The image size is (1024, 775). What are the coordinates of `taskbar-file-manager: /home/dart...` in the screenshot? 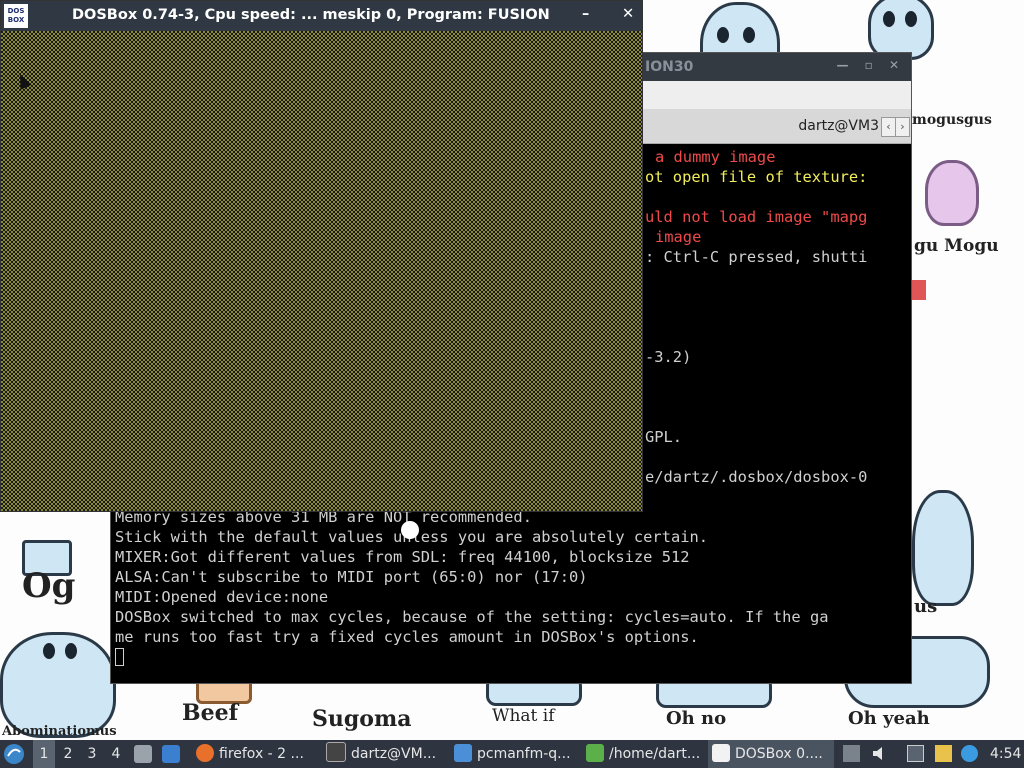 It's located at (643, 754).